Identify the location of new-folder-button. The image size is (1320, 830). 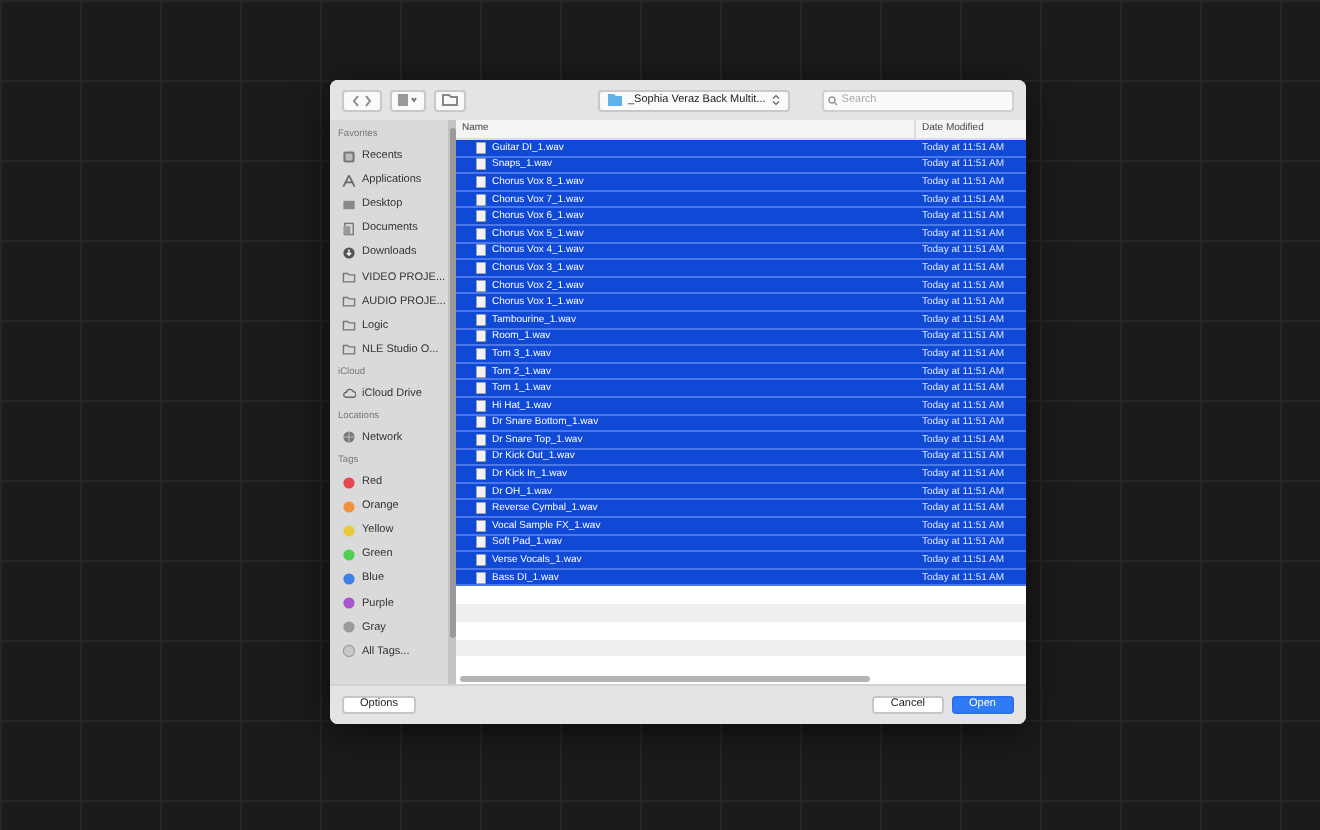
(450, 100).